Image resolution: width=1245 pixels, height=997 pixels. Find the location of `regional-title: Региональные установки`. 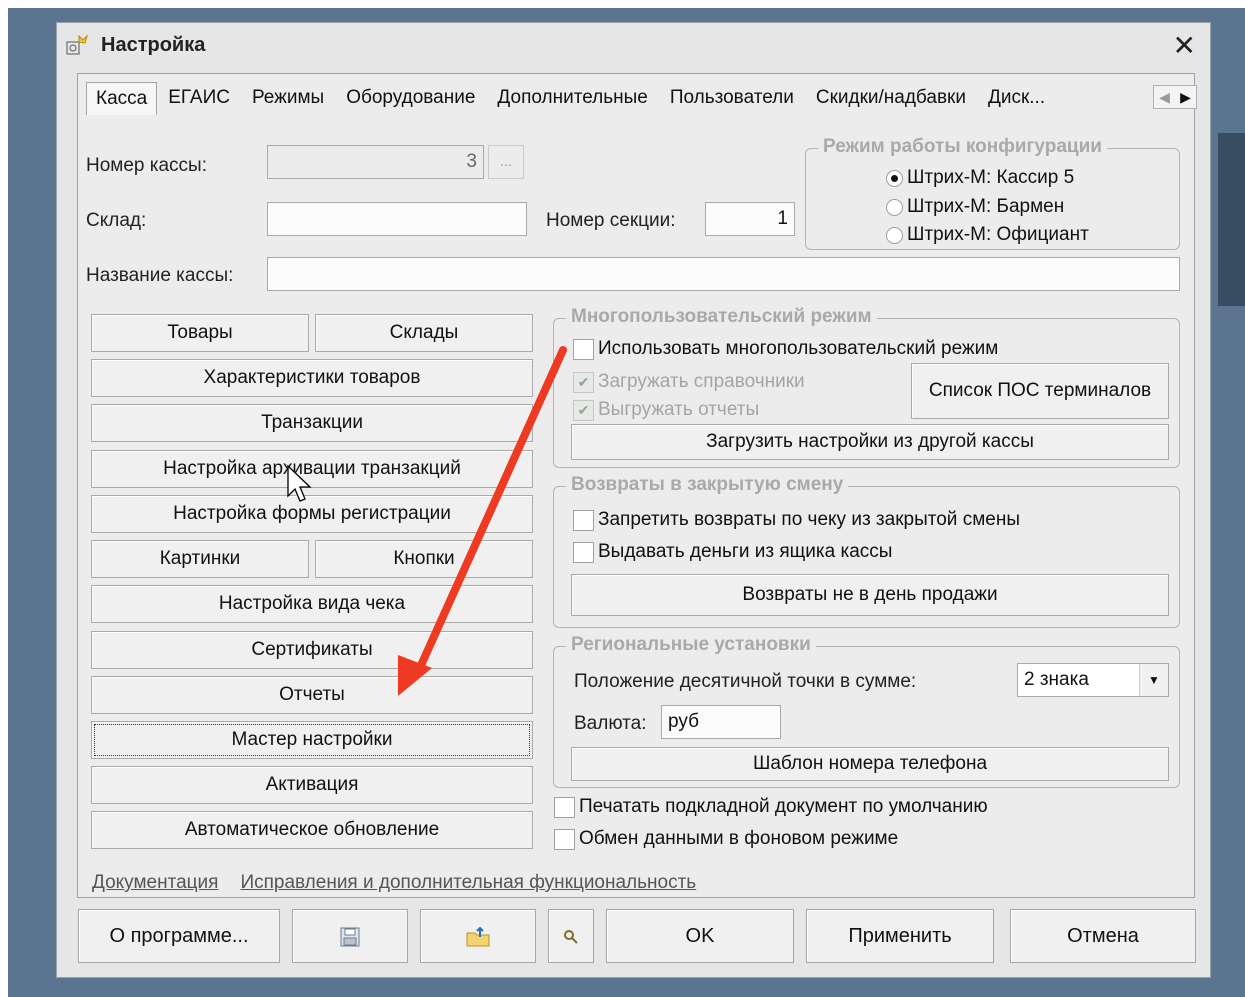

regional-title: Региональные установки is located at coordinates (691, 645).